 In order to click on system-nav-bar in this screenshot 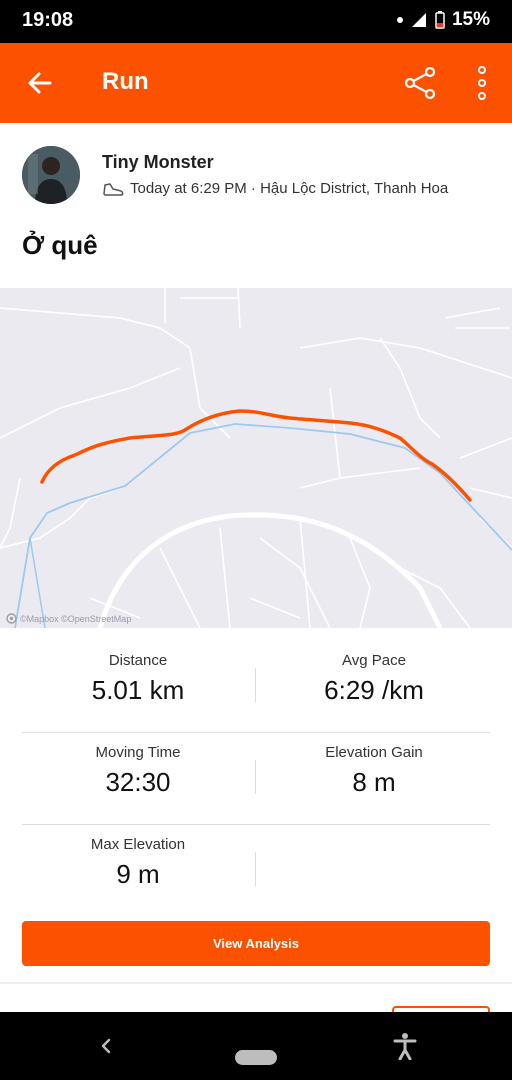, I will do `click(256, 1046)`.